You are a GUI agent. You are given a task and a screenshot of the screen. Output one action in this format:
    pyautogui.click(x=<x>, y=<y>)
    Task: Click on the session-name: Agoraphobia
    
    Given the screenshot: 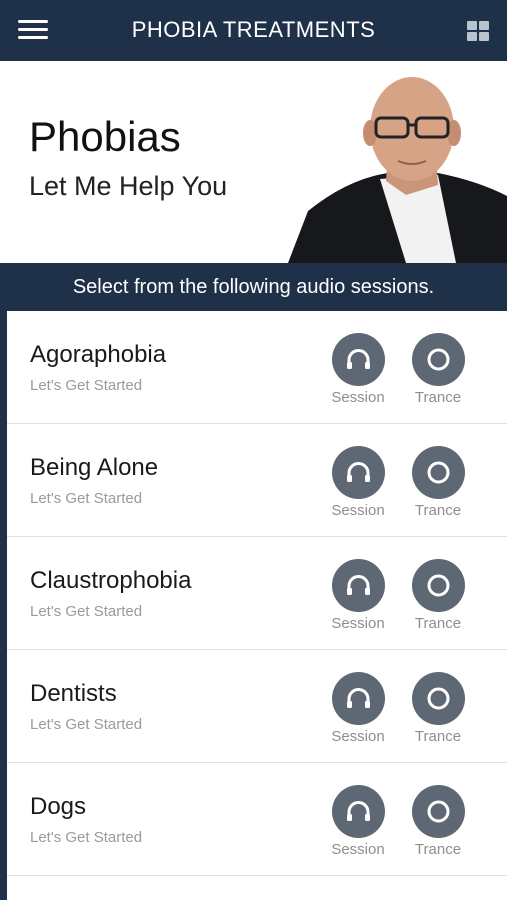 What is the action you would take?
    pyautogui.click(x=98, y=354)
    